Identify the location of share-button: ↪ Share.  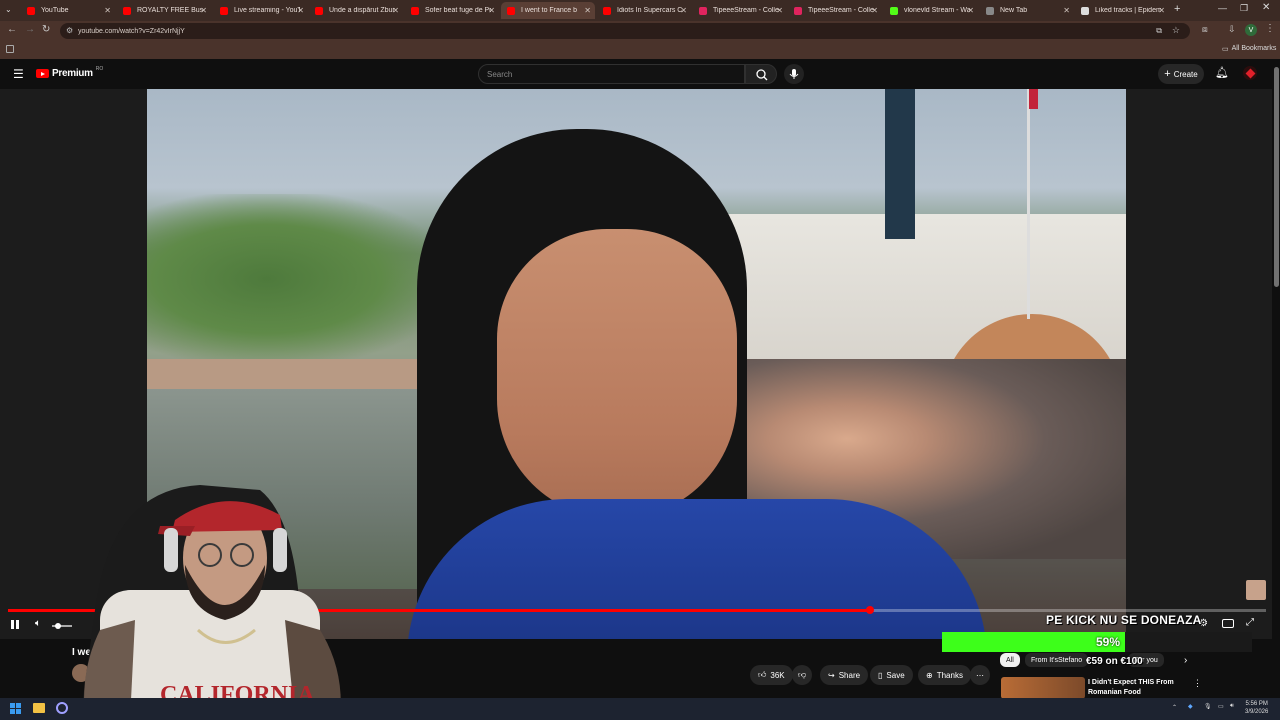
(844, 675).